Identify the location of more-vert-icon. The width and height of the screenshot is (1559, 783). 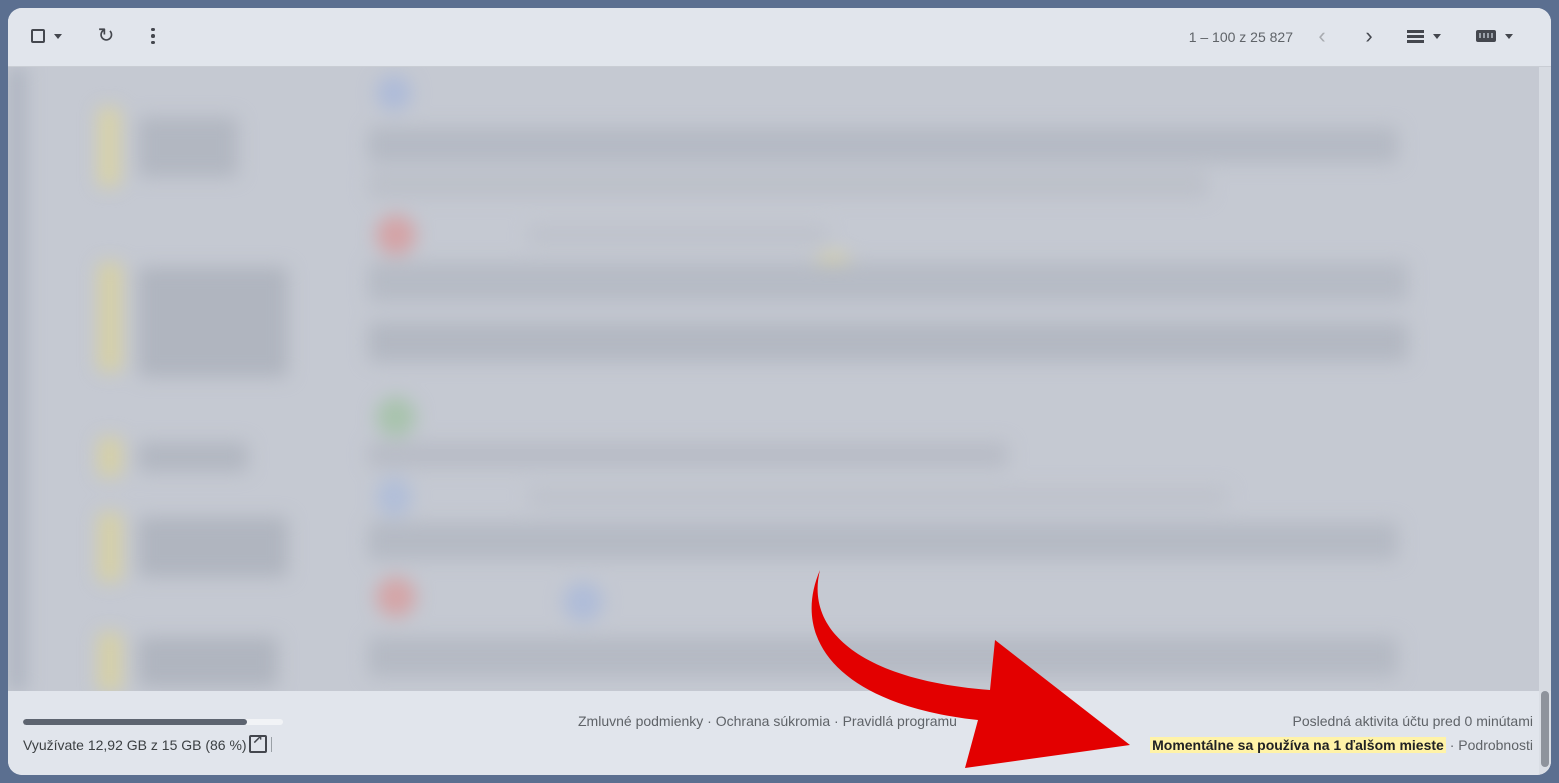
(153, 36).